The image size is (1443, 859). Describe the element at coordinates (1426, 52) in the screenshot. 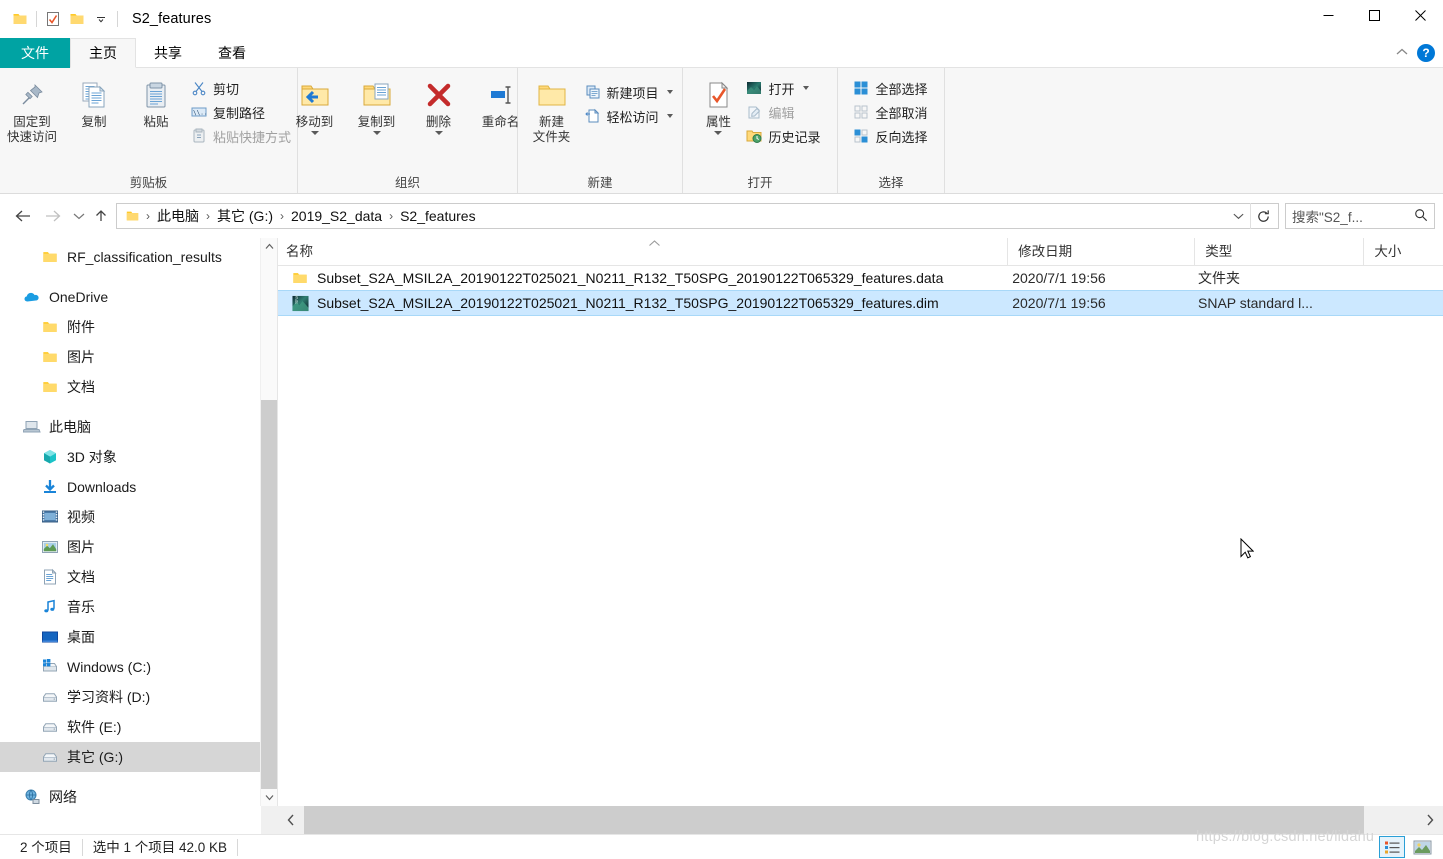

I see `help-button: ?` at that location.